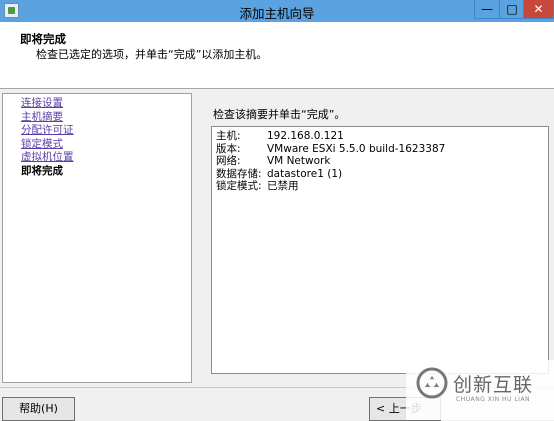 The width and height of the screenshot is (554, 421). Describe the element at coordinates (382, 136) in the screenshot. I see `summary-row: 主机: 192.168.0.121` at that location.